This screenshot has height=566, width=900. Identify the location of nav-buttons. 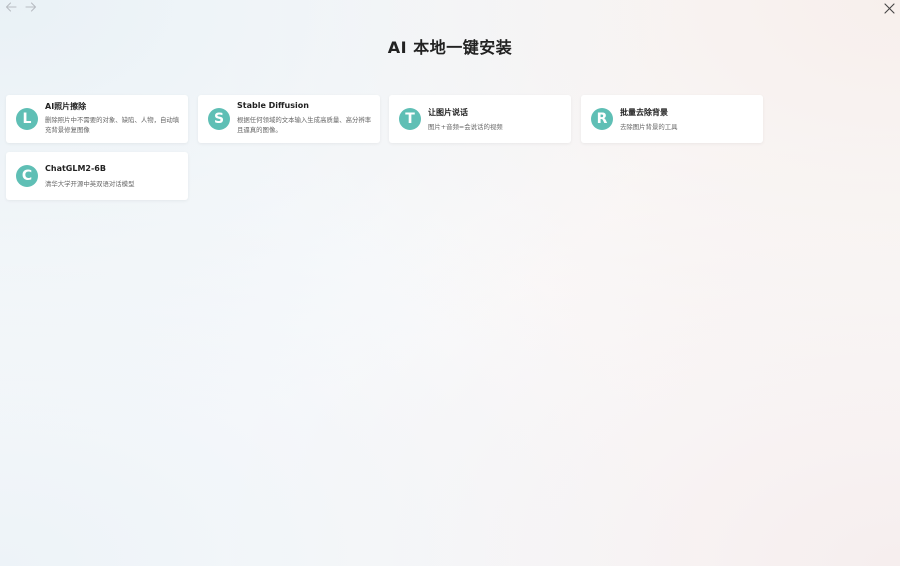
(21, 7).